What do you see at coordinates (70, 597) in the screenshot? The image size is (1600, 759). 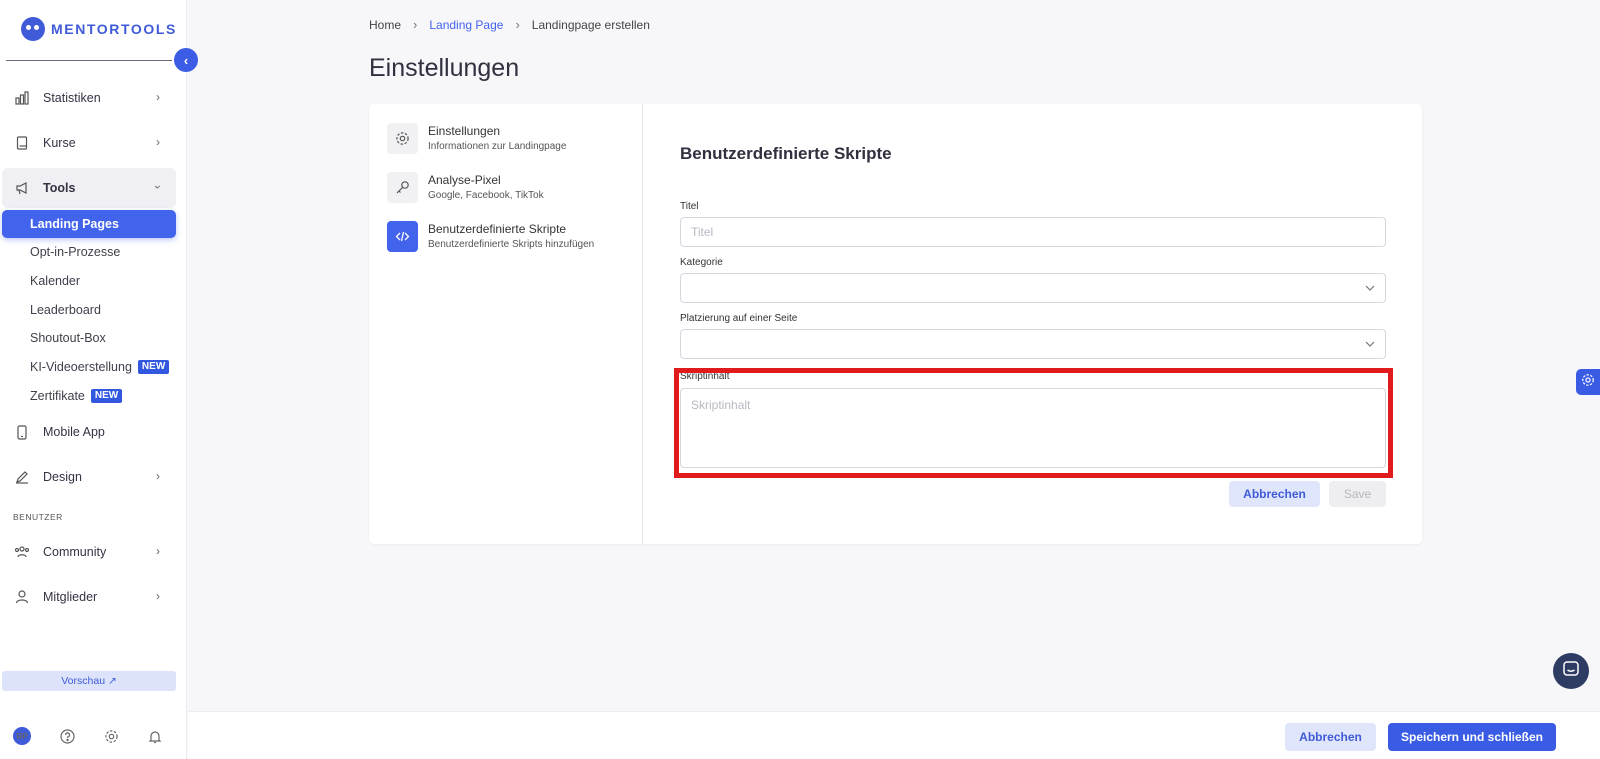 I see `sidebar-item-label: Mitglieder` at bounding box center [70, 597].